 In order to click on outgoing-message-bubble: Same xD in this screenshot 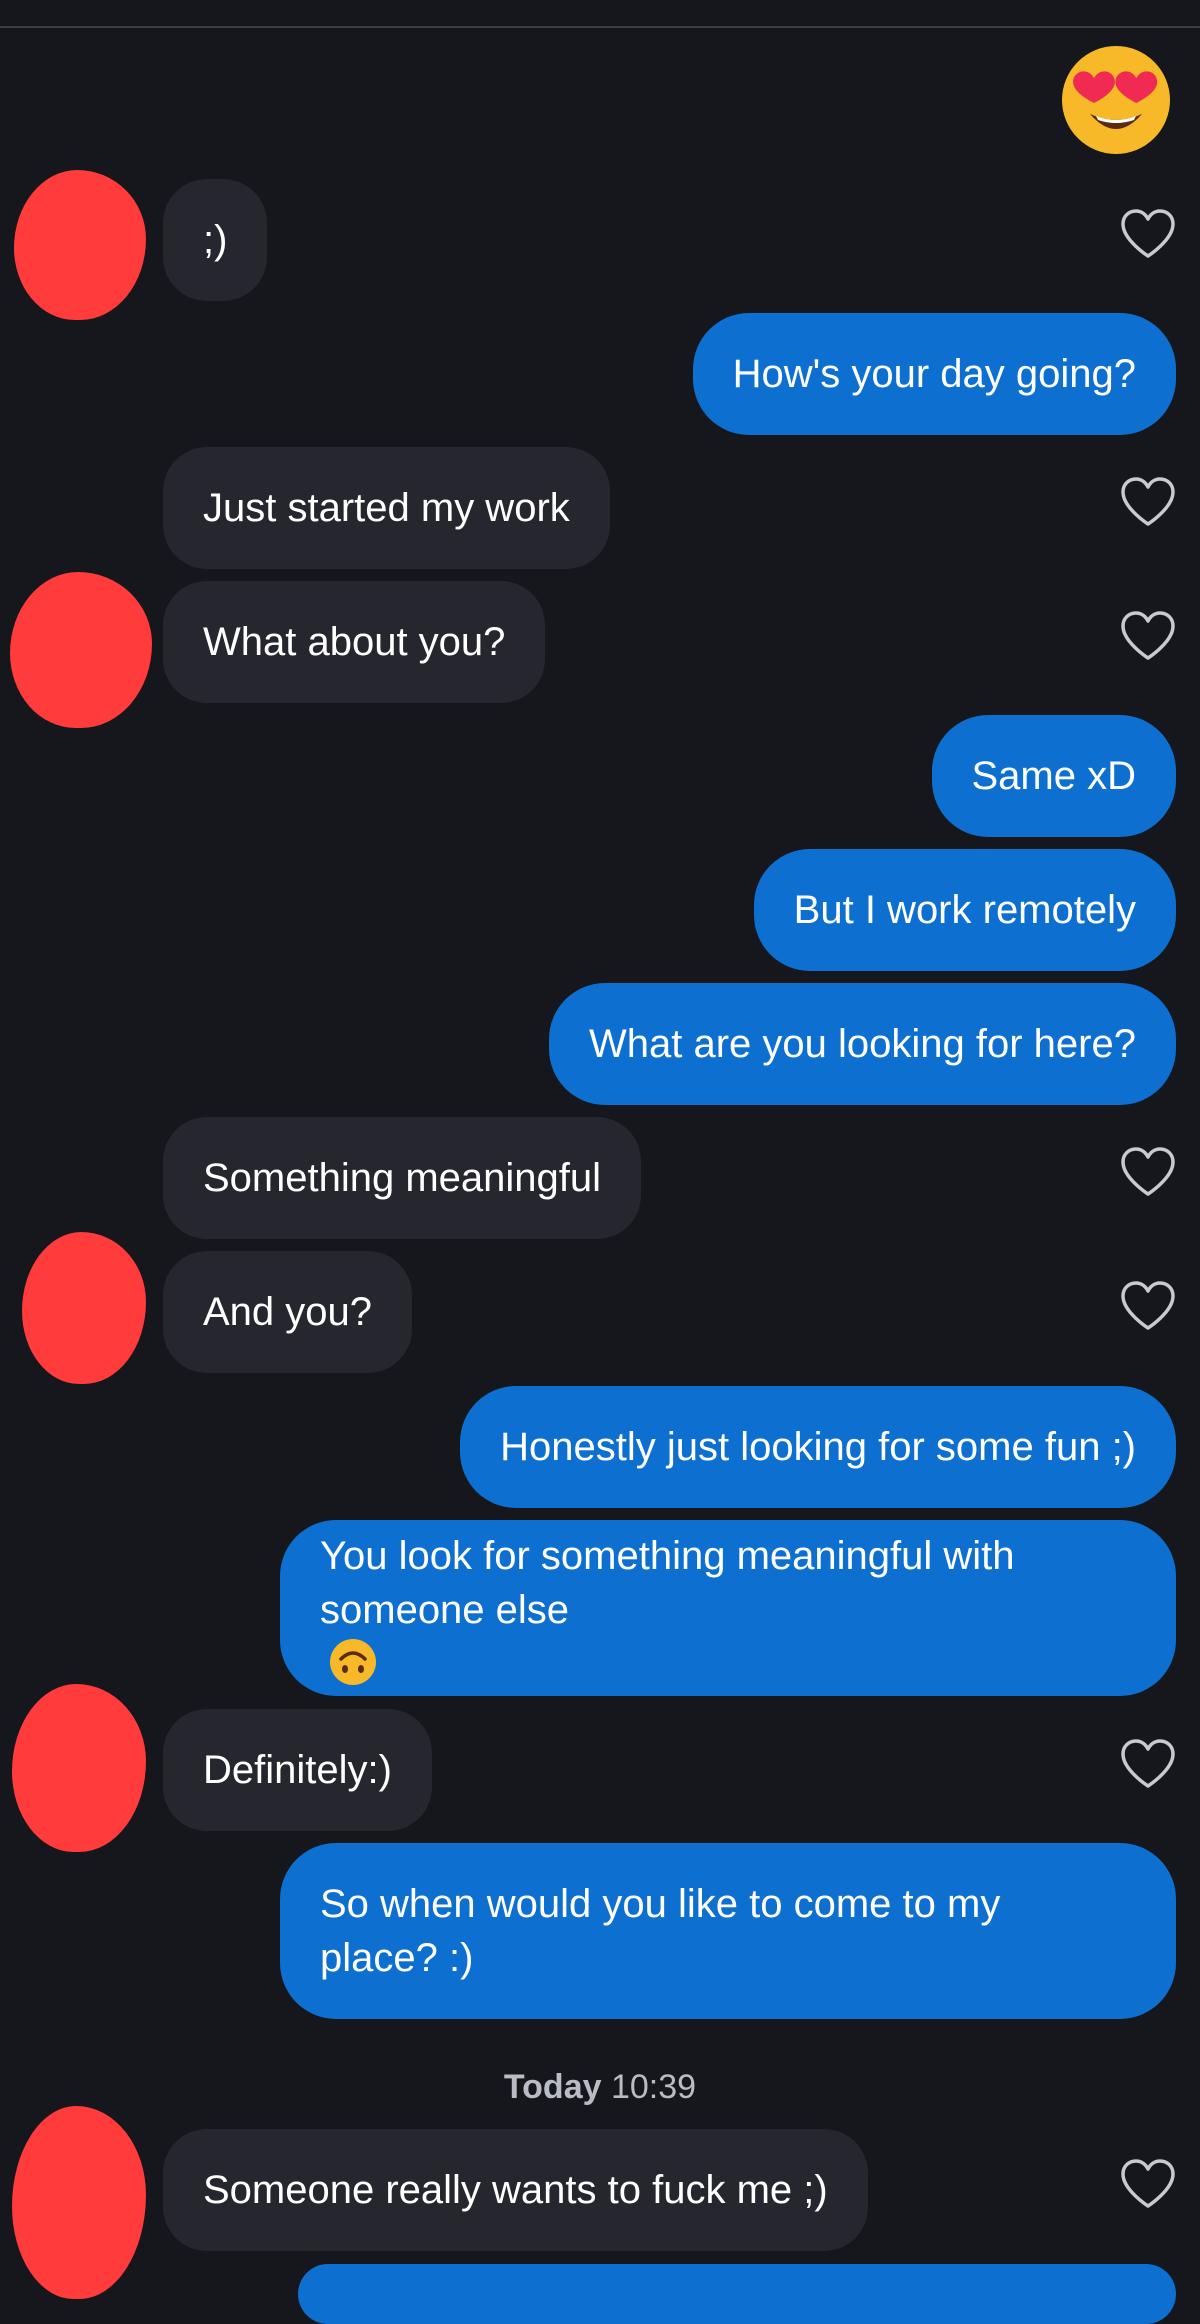, I will do `click(1053, 776)`.